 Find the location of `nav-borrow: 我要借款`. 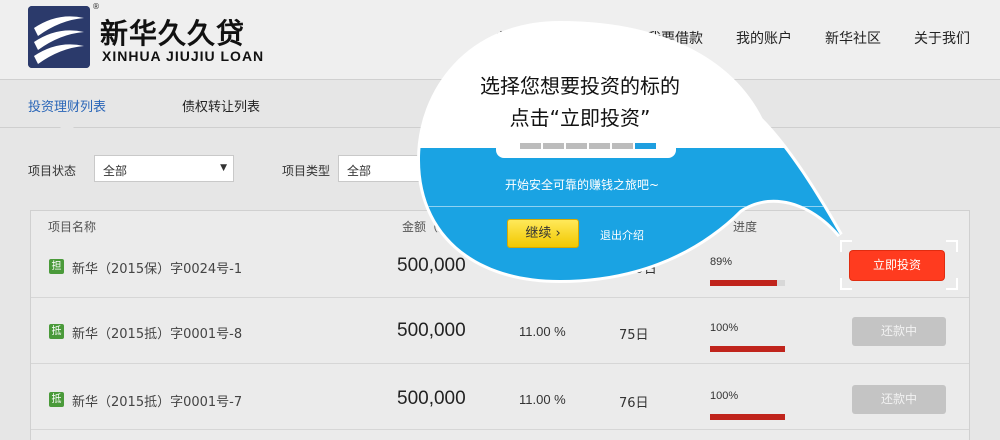

nav-borrow: 我要借款 is located at coordinates (675, 38).